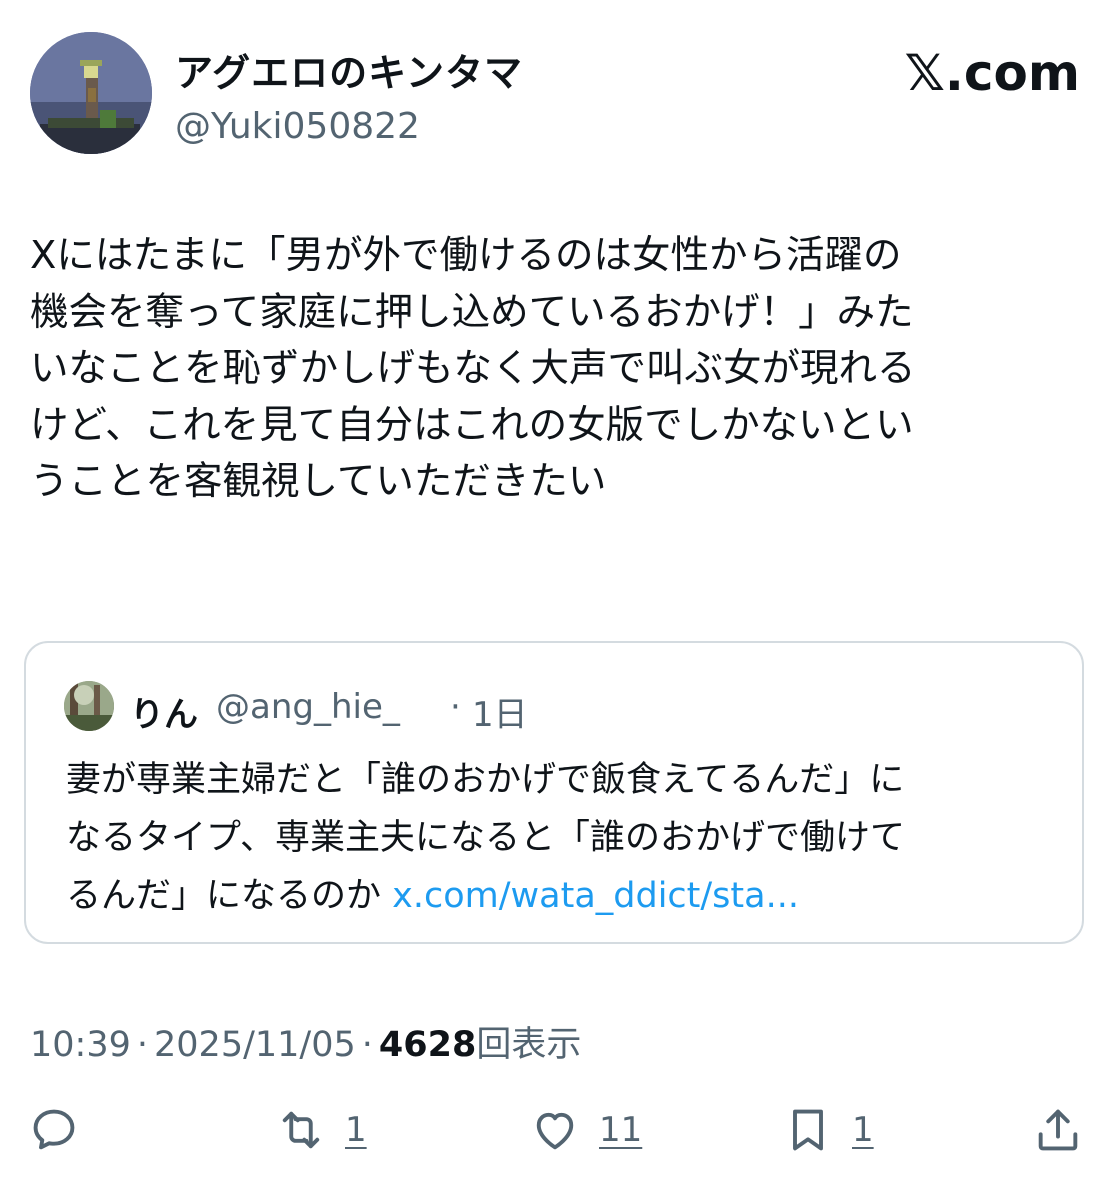 Image resolution: width=1111 pixels, height=1200 pixels. What do you see at coordinates (555, 1131) in the screenshot?
I see `heart-icon` at bounding box center [555, 1131].